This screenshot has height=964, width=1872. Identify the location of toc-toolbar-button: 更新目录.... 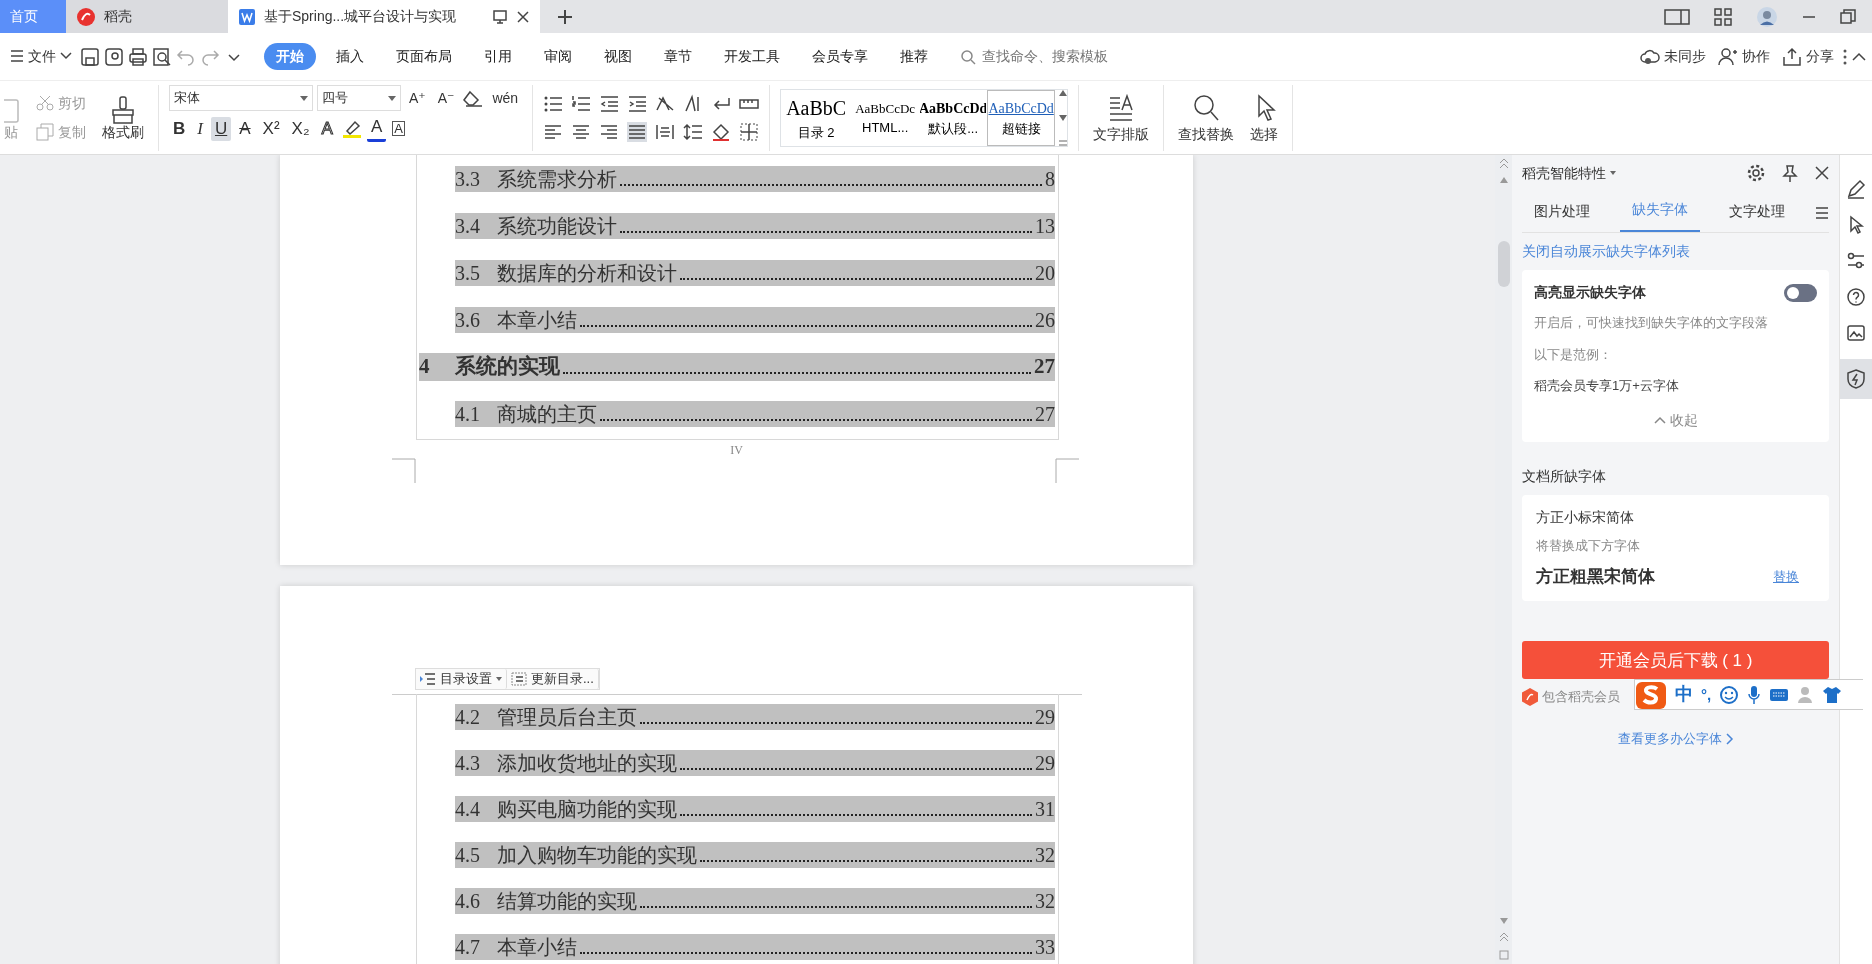
(553, 679).